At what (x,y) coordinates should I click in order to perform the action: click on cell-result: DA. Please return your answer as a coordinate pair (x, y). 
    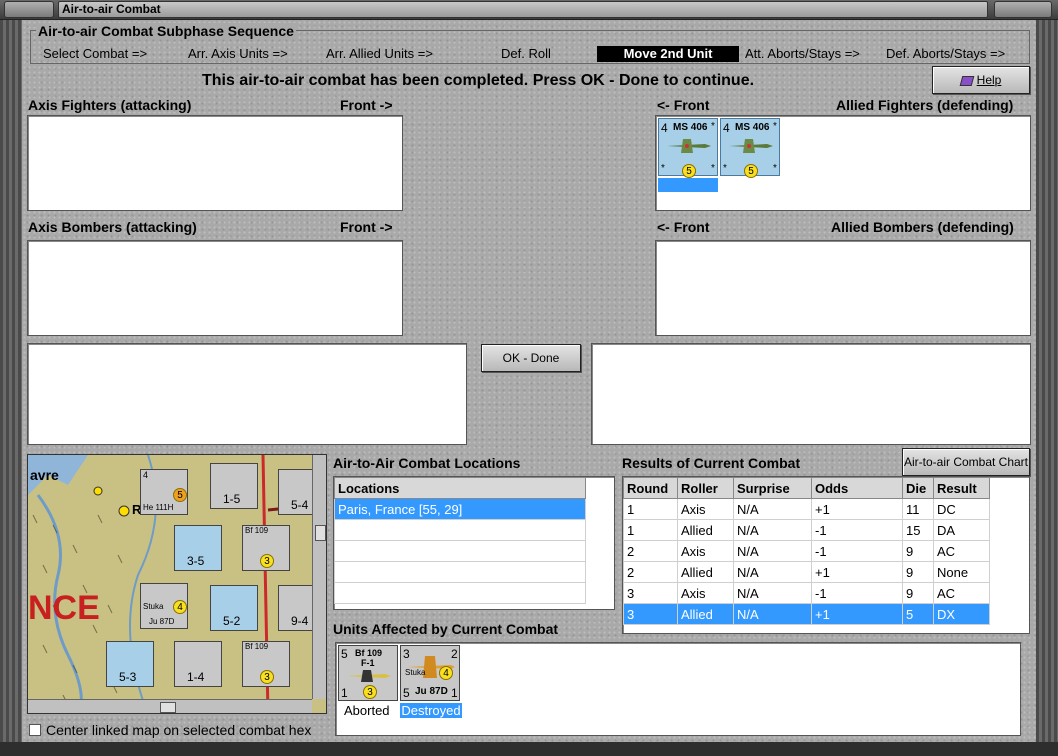
    Looking at the image, I should click on (961, 530).